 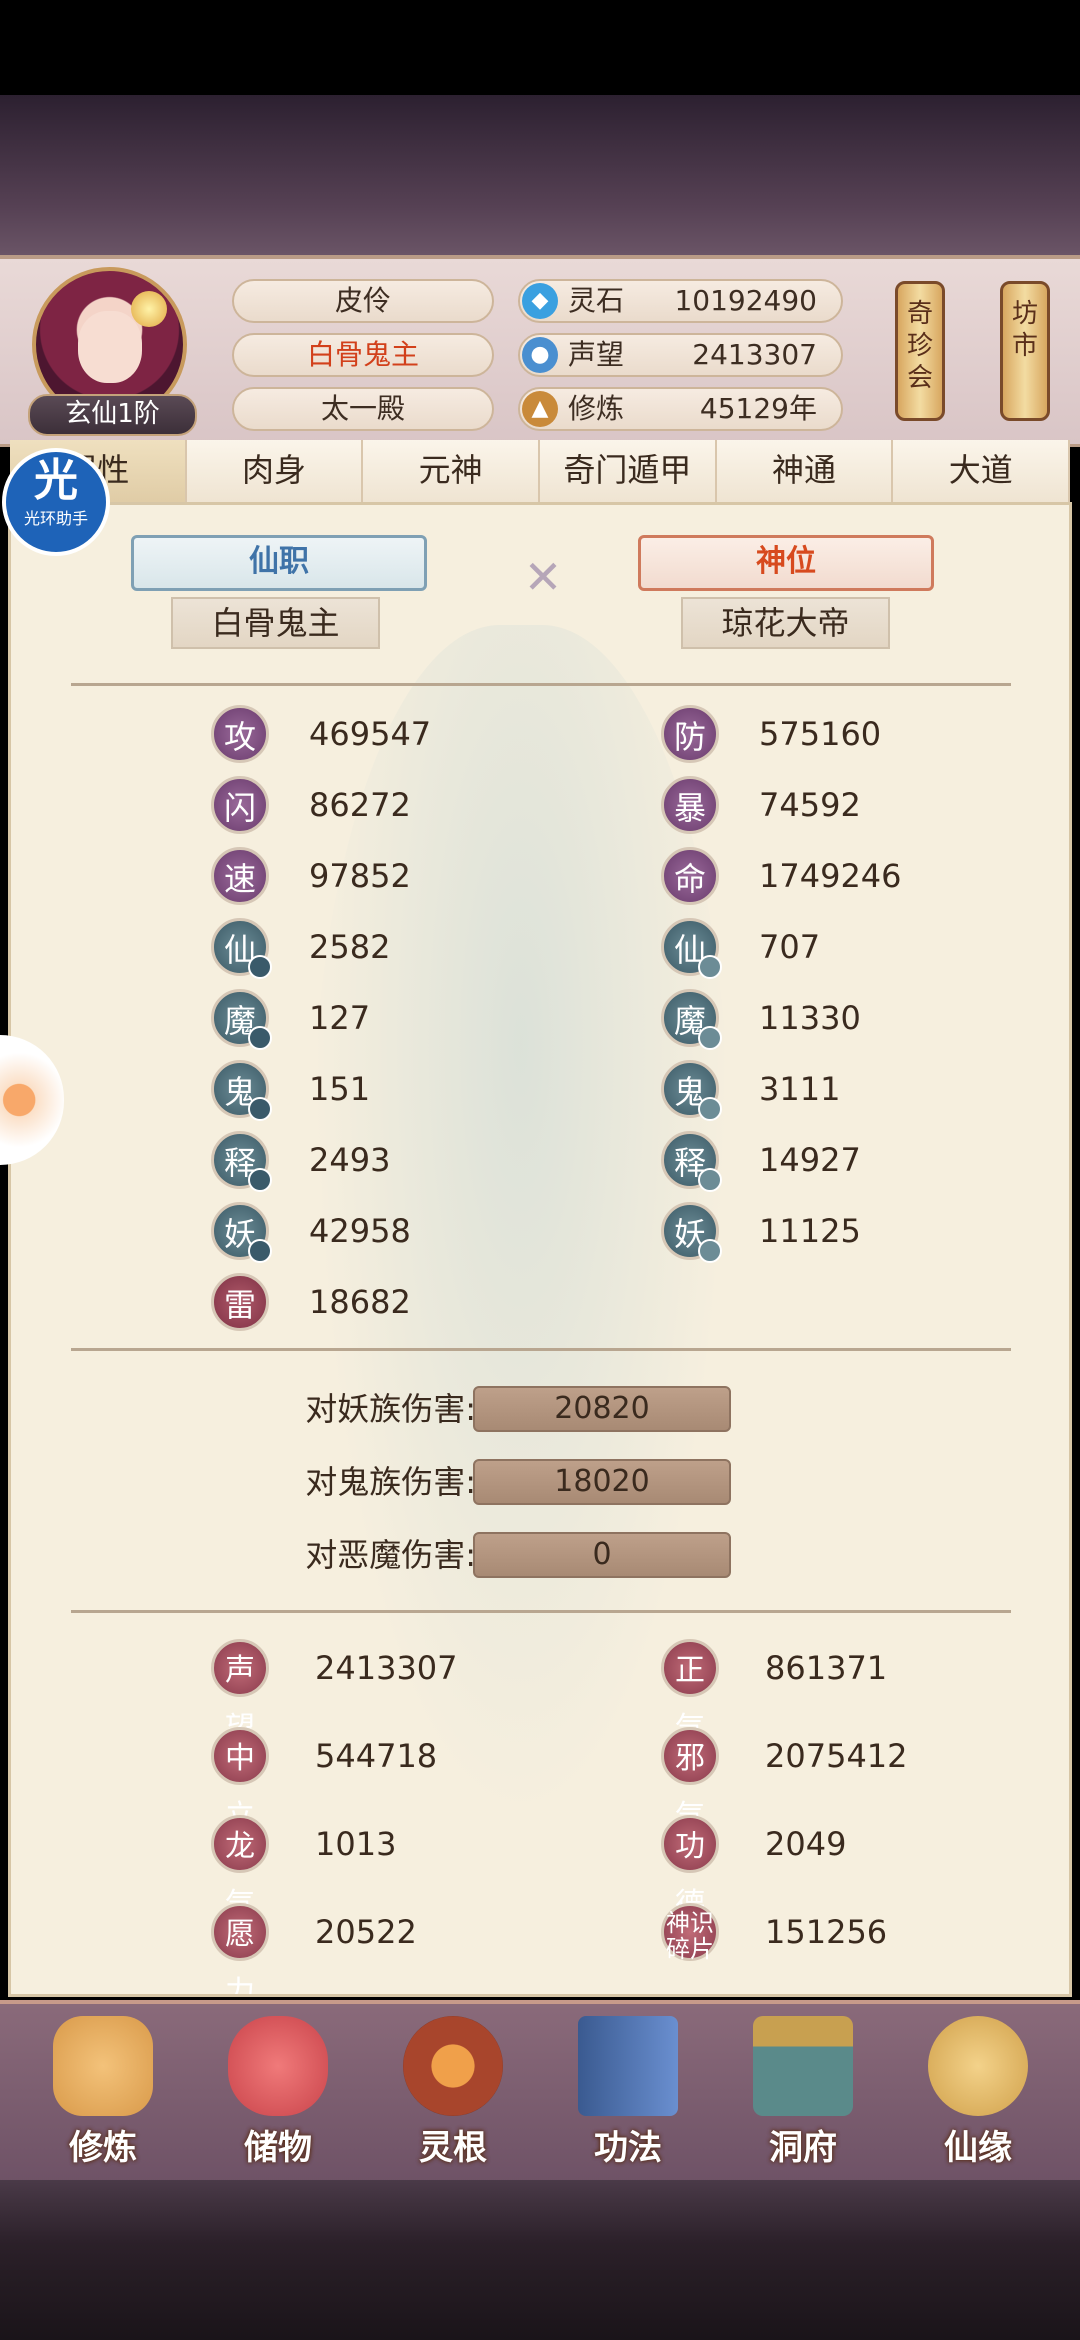 What do you see at coordinates (691, 1019) in the screenshot?
I see `demon-defense-icon: 魔` at bounding box center [691, 1019].